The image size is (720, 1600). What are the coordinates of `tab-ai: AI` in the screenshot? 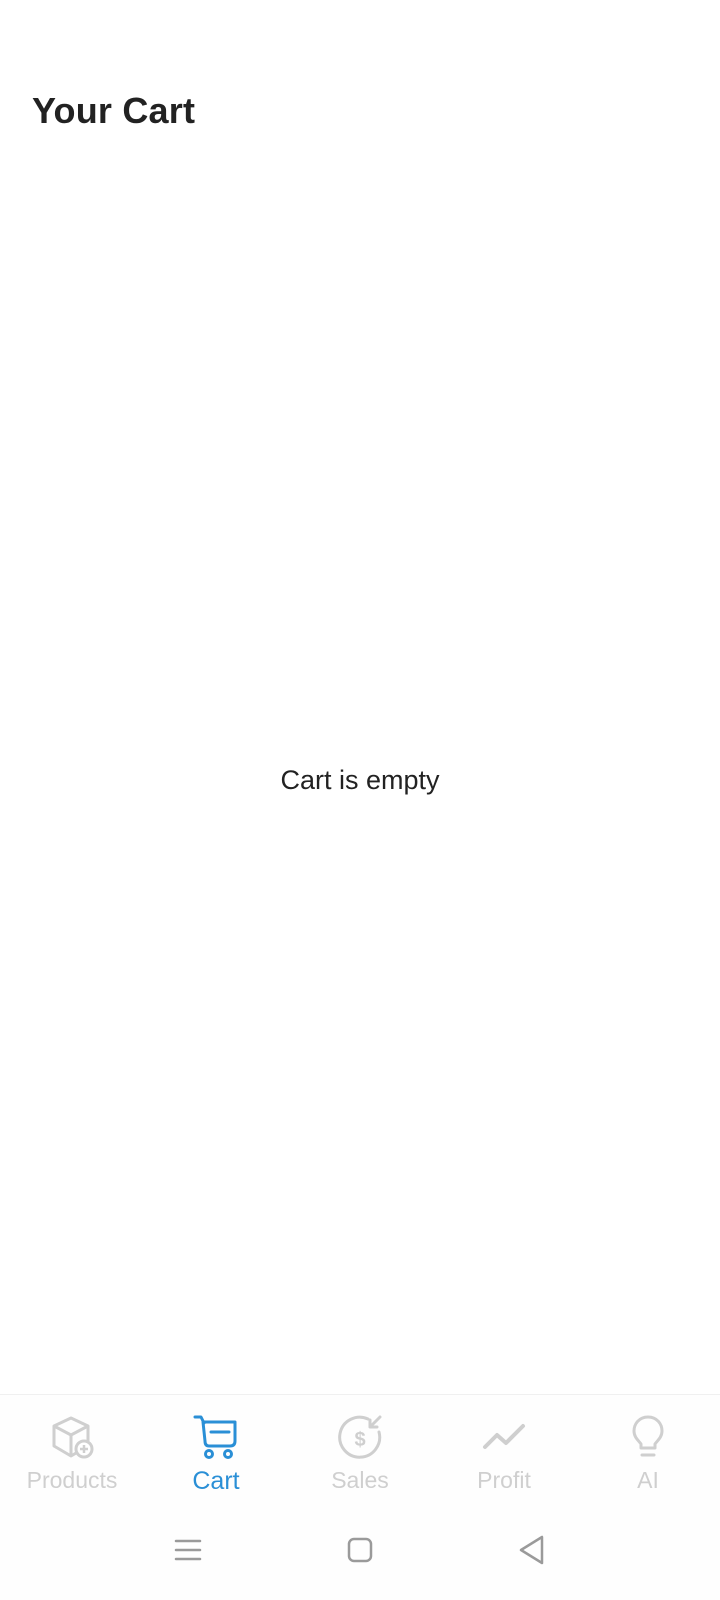 It's located at (648, 1448).